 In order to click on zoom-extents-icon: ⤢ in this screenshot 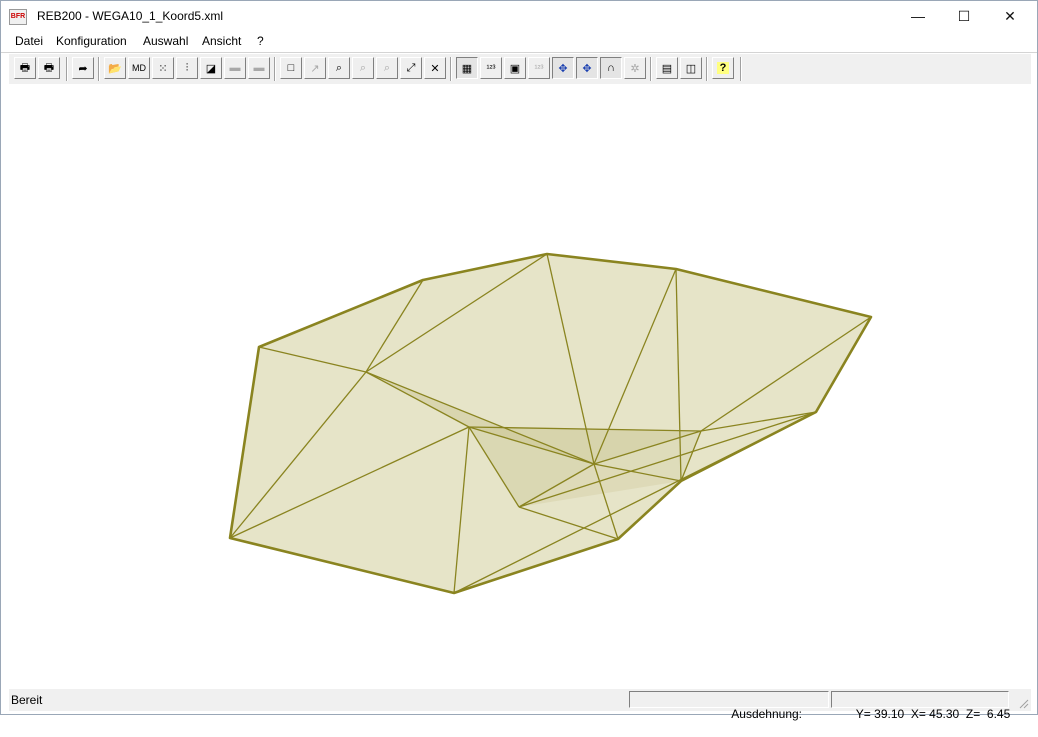, I will do `click(411, 67)`.